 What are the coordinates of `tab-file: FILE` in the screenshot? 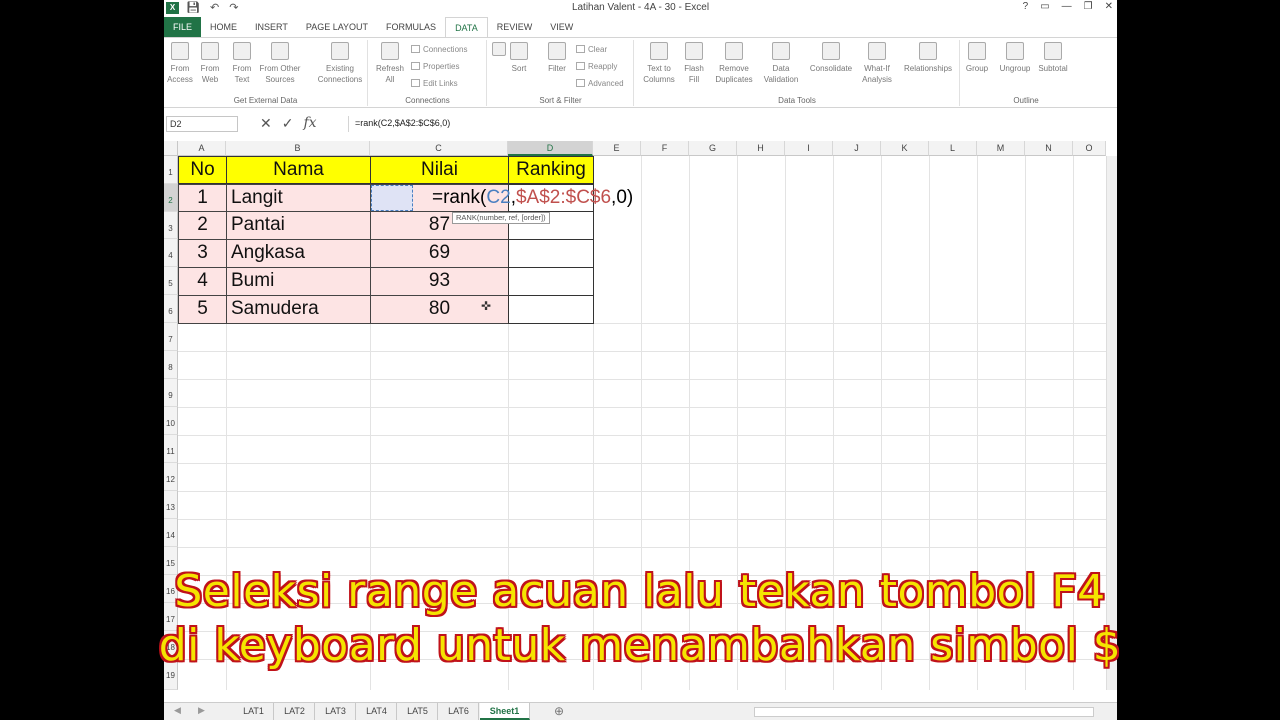 It's located at (183, 27).